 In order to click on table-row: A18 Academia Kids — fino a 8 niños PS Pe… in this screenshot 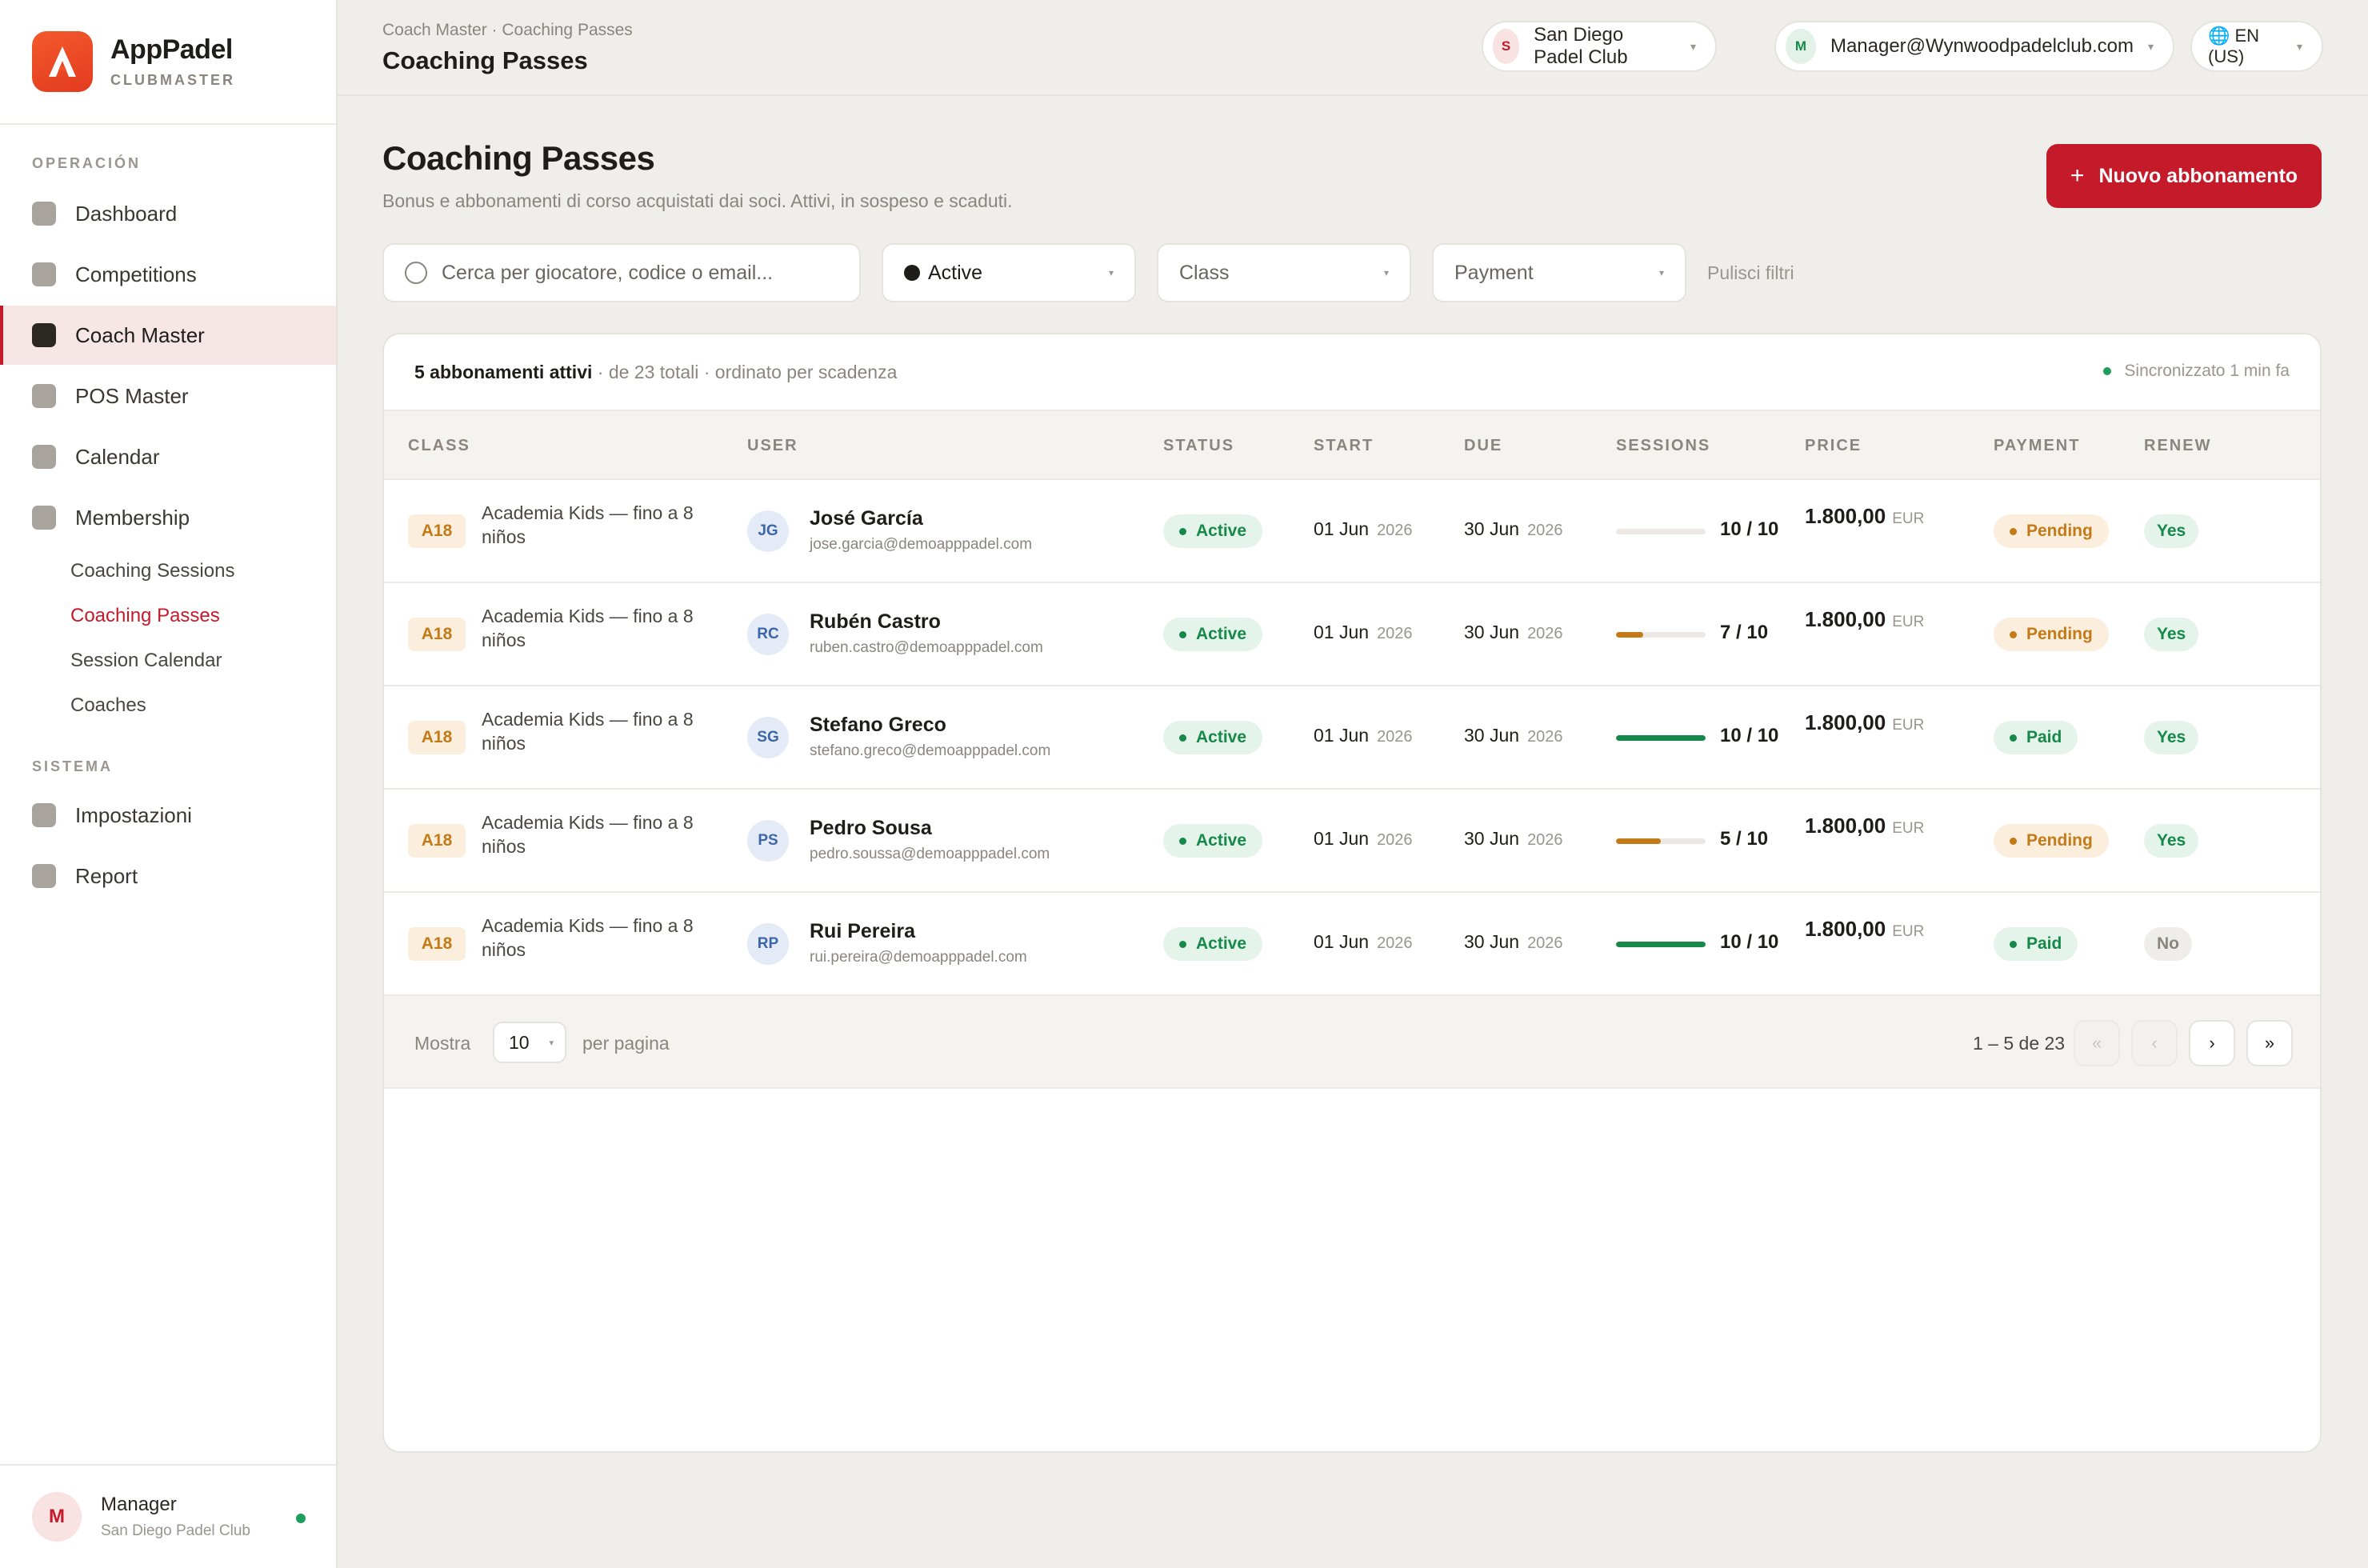, I will do `click(1352, 841)`.